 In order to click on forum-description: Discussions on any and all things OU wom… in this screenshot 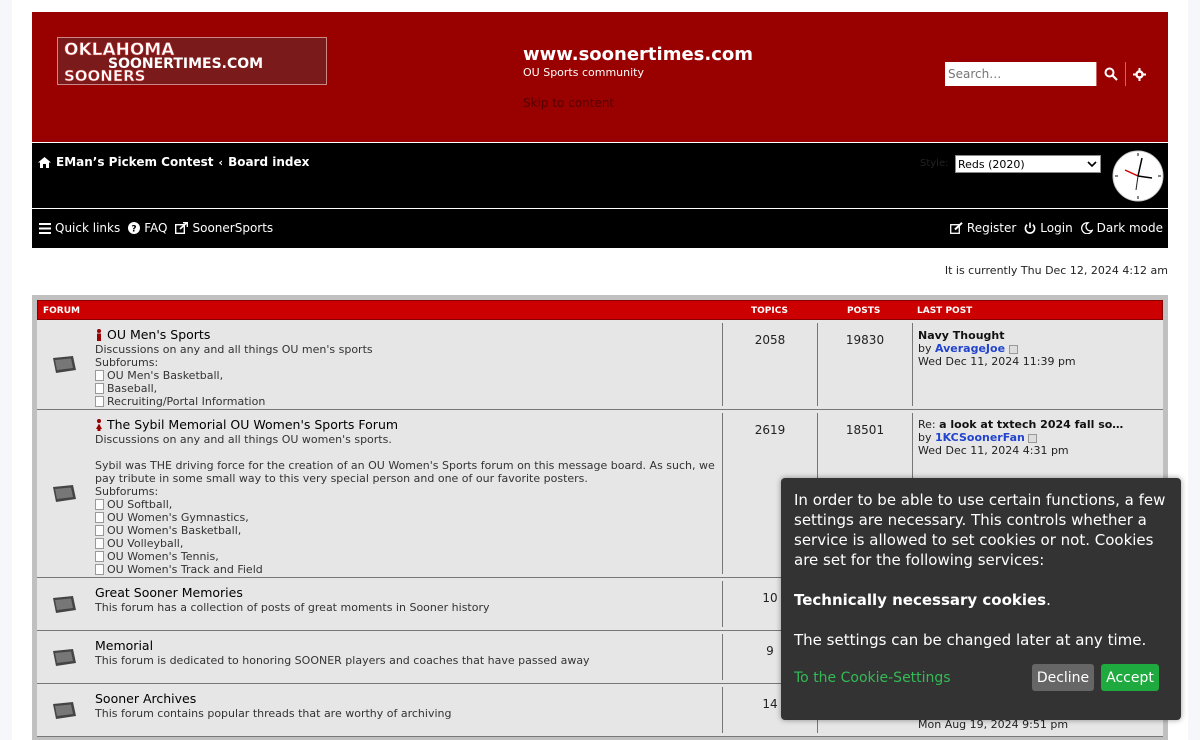, I will do `click(407, 504)`.